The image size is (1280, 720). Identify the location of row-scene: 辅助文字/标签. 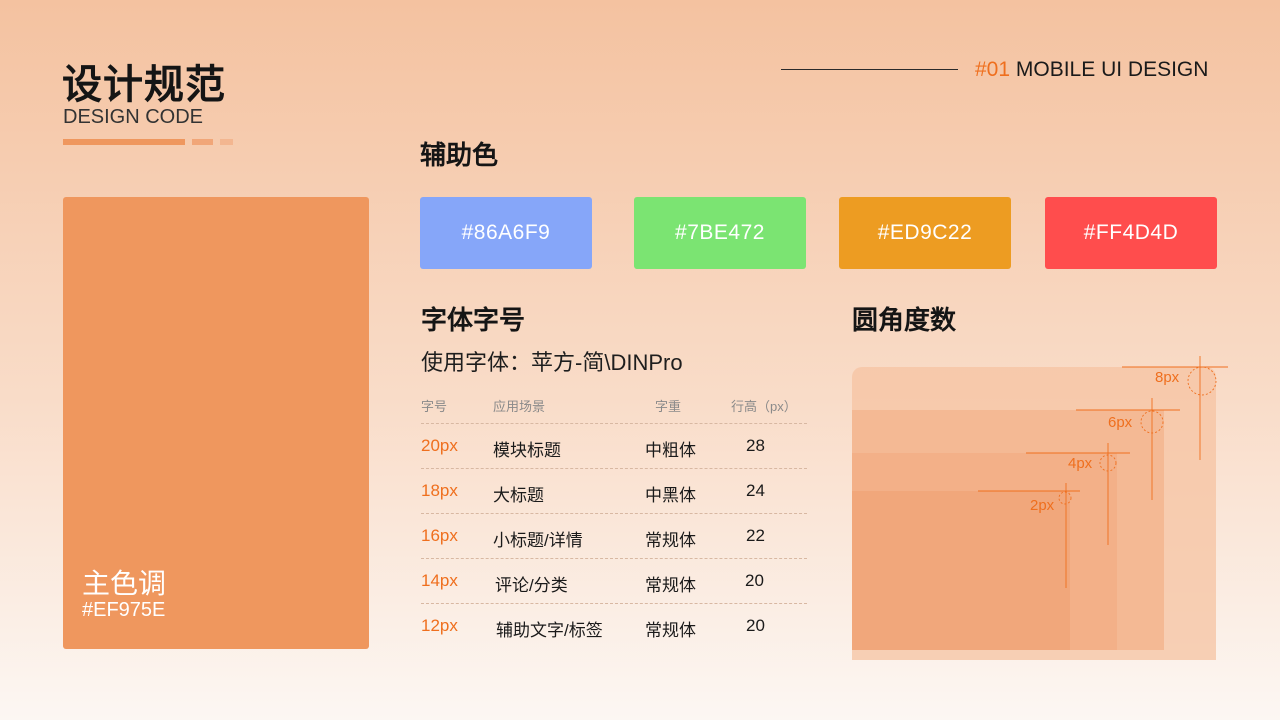
(549, 630).